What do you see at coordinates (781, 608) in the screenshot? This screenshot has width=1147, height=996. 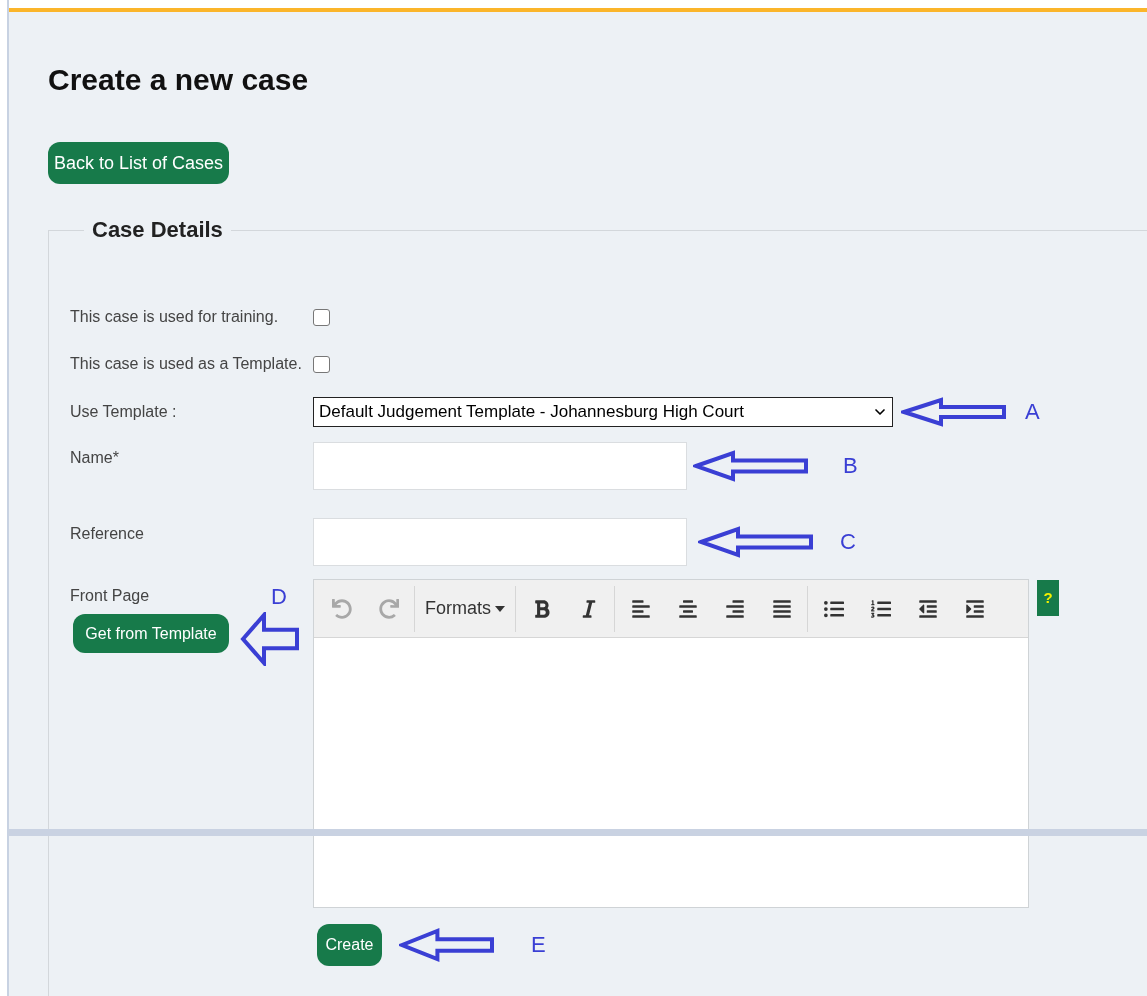 I see `align-justify-icon` at bounding box center [781, 608].